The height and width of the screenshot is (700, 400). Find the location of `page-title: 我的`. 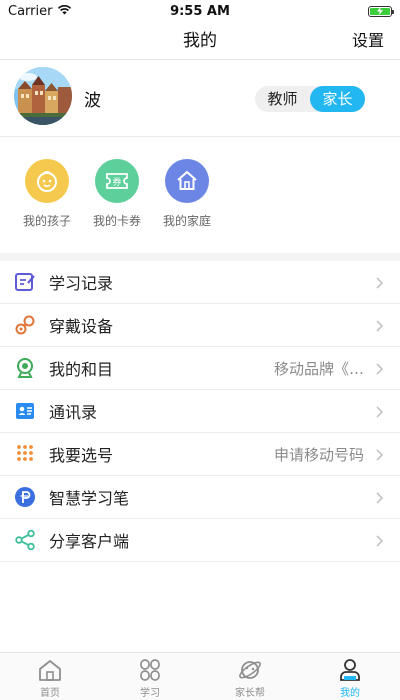

page-title: 我的 is located at coordinates (200, 41).